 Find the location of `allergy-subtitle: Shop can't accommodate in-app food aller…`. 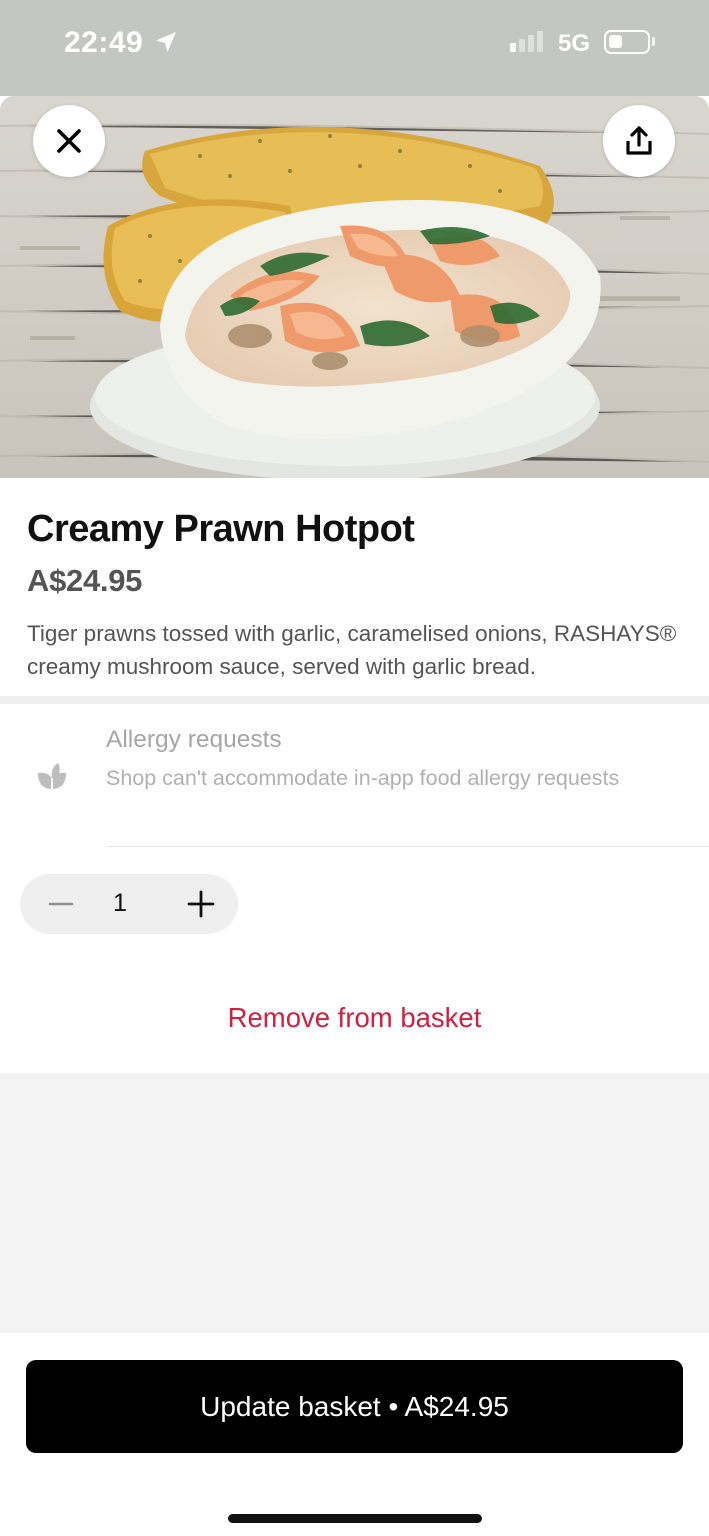

allergy-subtitle: Shop can't accommodate in-app food aller… is located at coordinates (363, 778).